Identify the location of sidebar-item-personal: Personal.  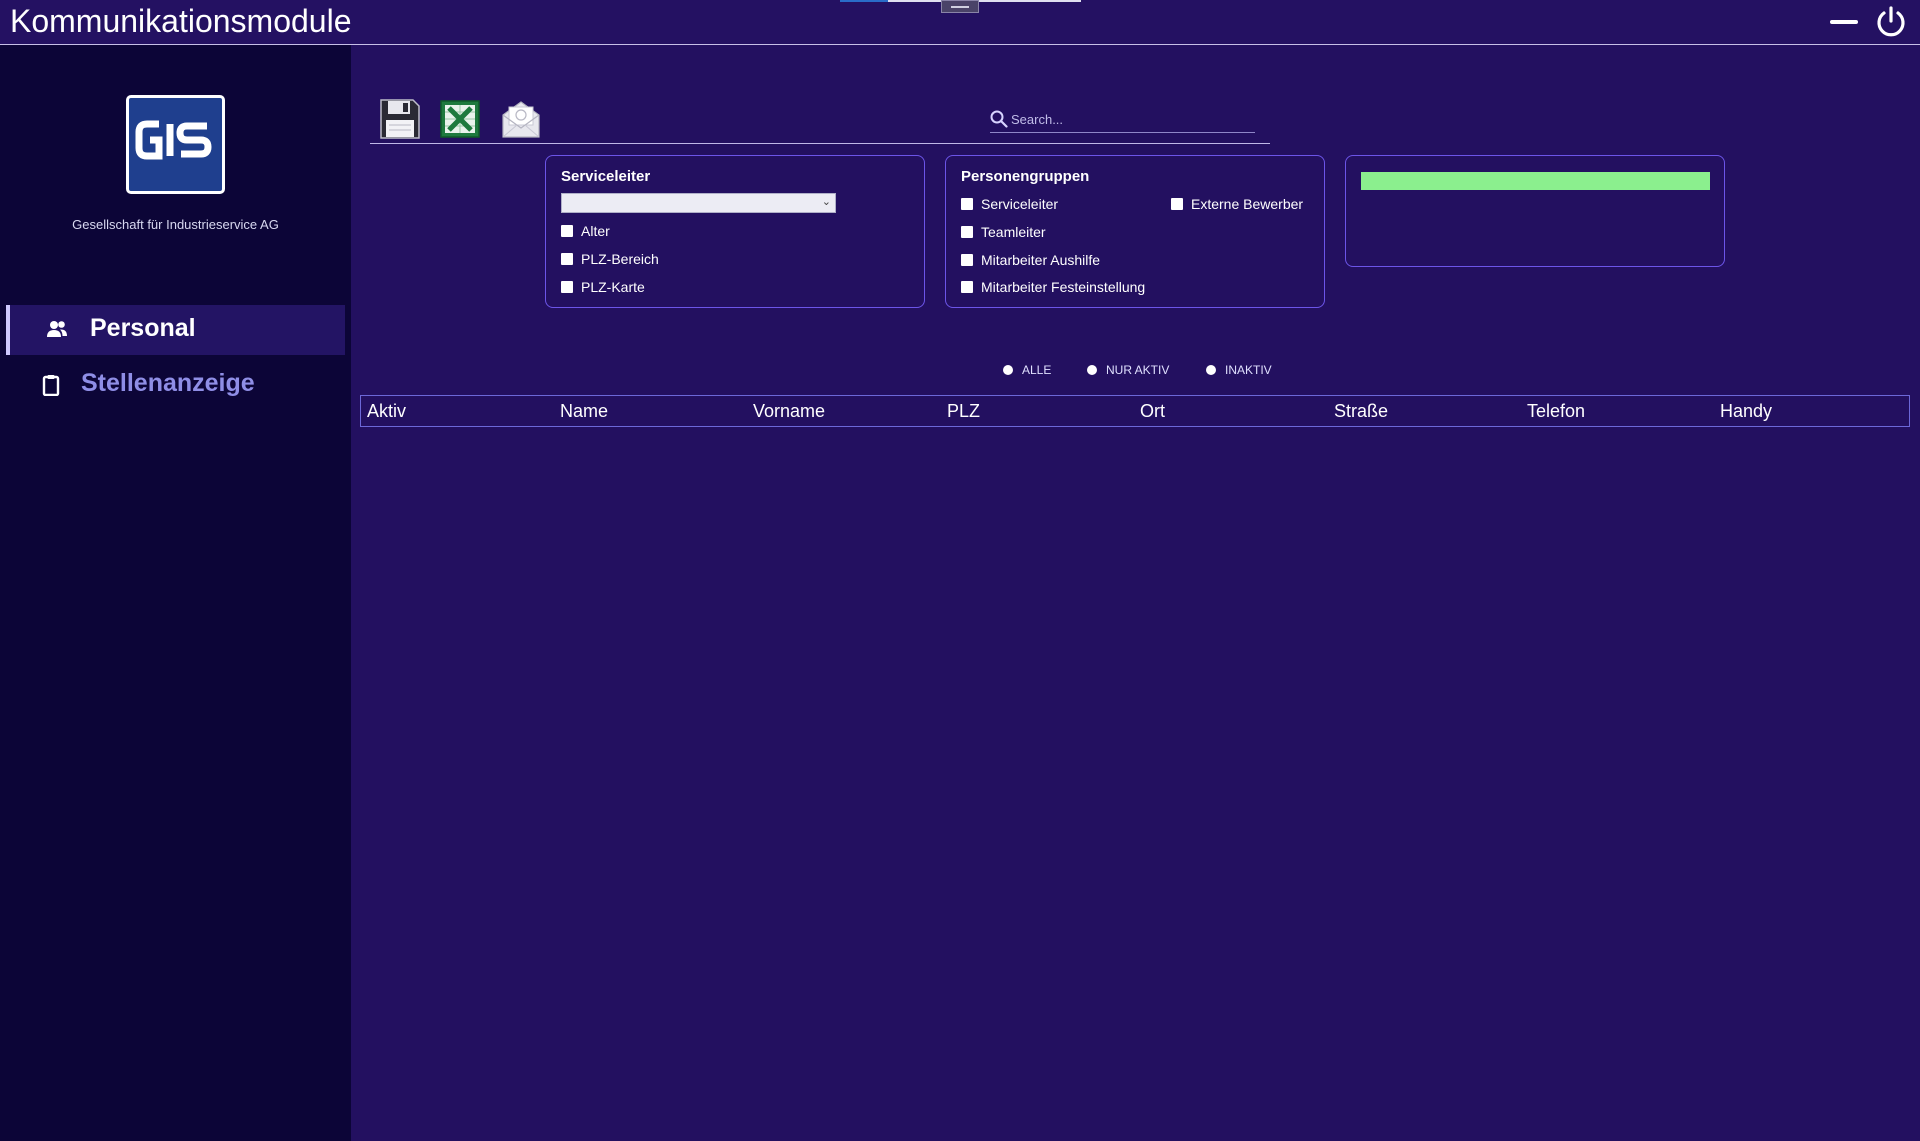
(175, 330).